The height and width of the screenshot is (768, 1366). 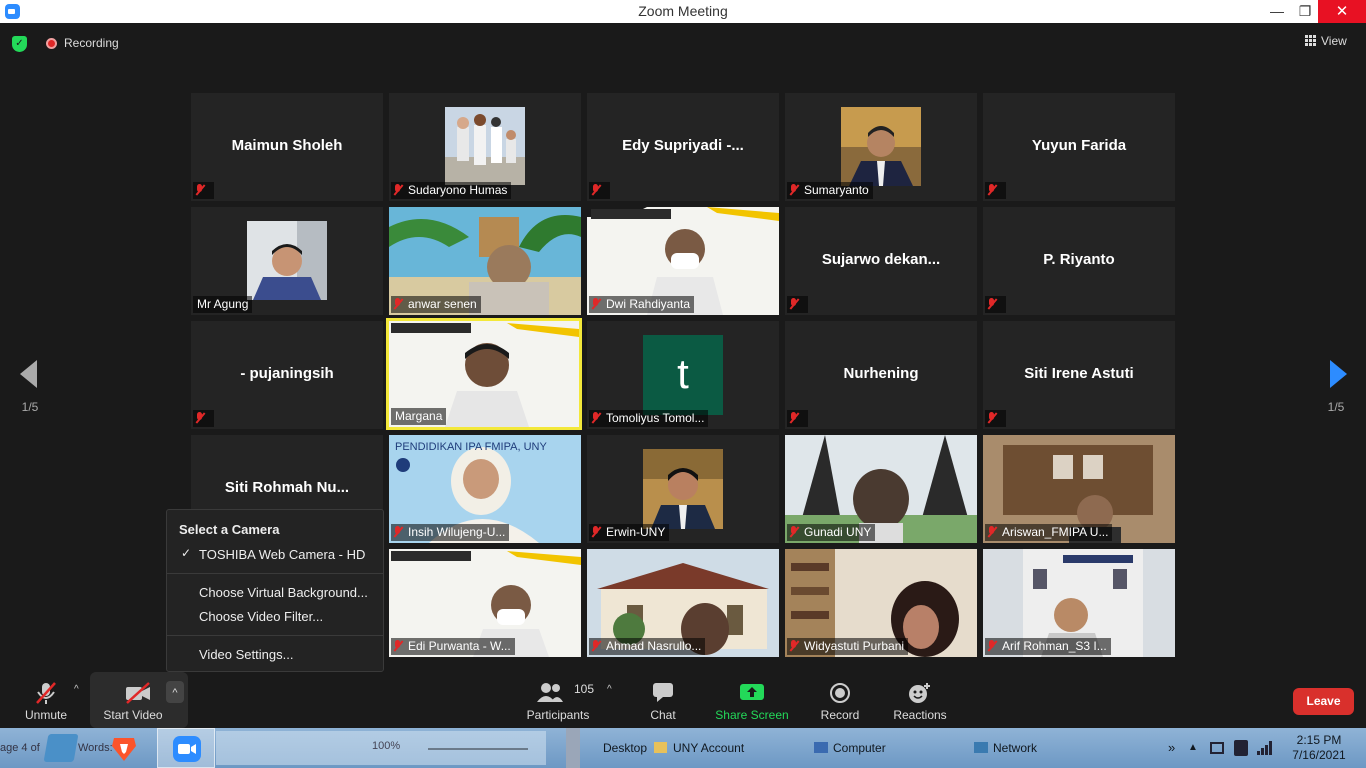 I want to click on participant-tile: Erwin-UNY, so click(x=683, y=489).